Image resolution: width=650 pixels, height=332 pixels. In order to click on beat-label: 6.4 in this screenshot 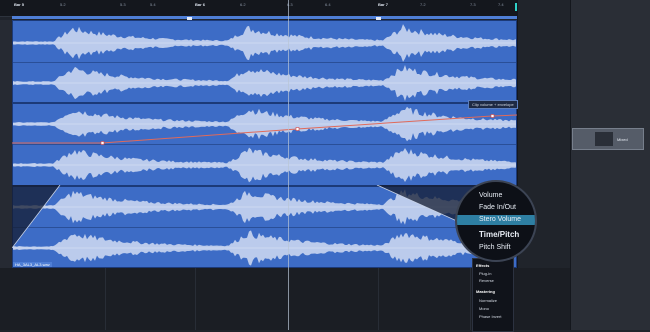, I will do `click(328, 4)`.